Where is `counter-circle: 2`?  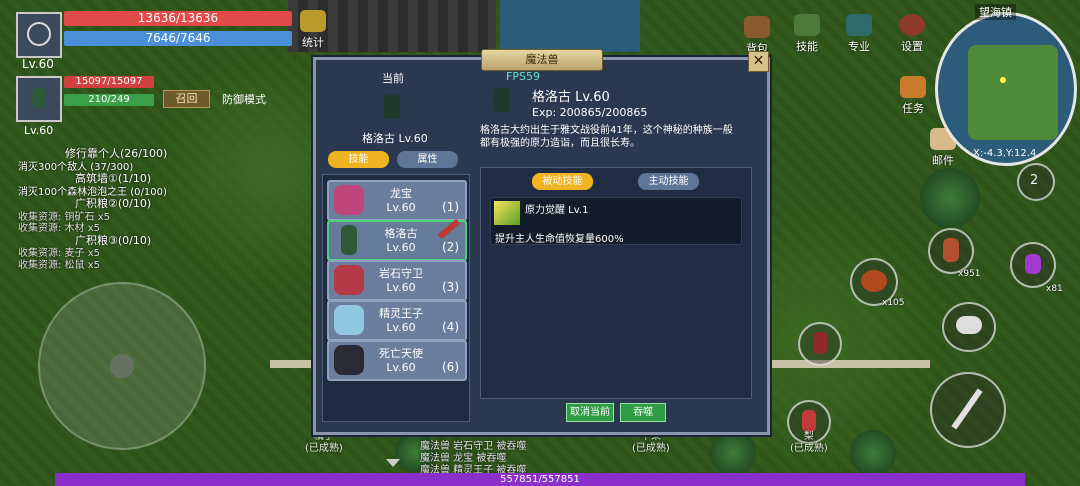 counter-circle: 2 is located at coordinates (1036, 182).